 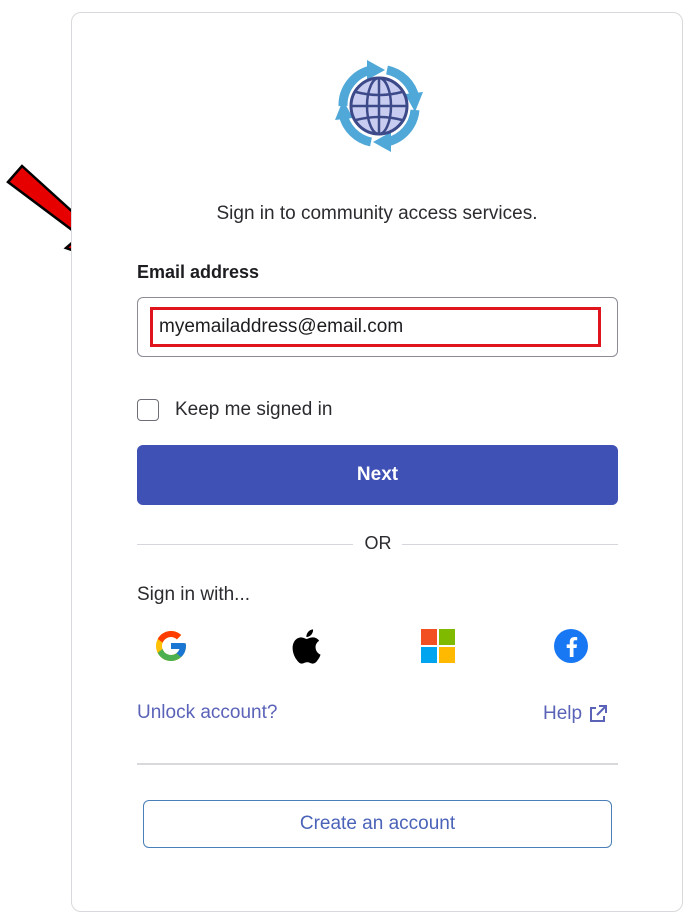 I want to click on apple-signin-button, so click(x=305, y=646).